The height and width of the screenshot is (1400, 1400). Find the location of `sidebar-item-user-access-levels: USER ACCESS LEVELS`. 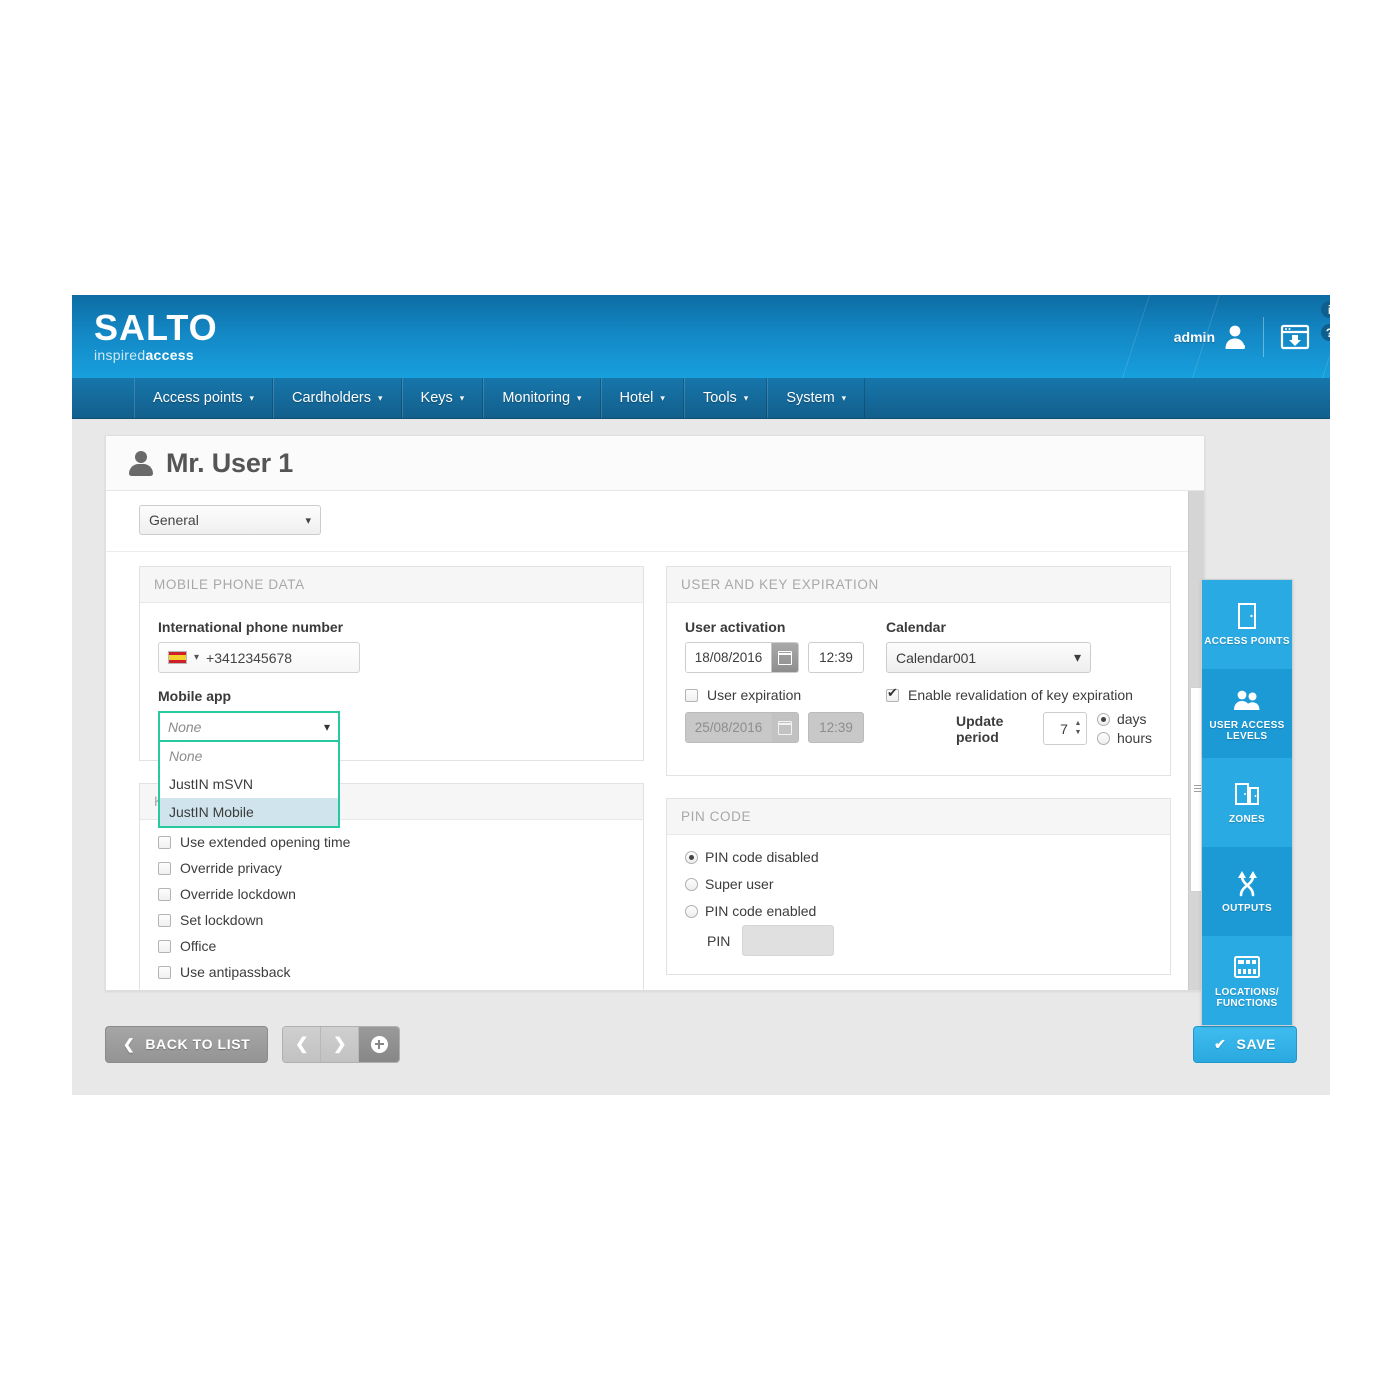

sidebar-item-user-access-levels: USER ACCESS LEVELS is located at coordinates (1247, 713).